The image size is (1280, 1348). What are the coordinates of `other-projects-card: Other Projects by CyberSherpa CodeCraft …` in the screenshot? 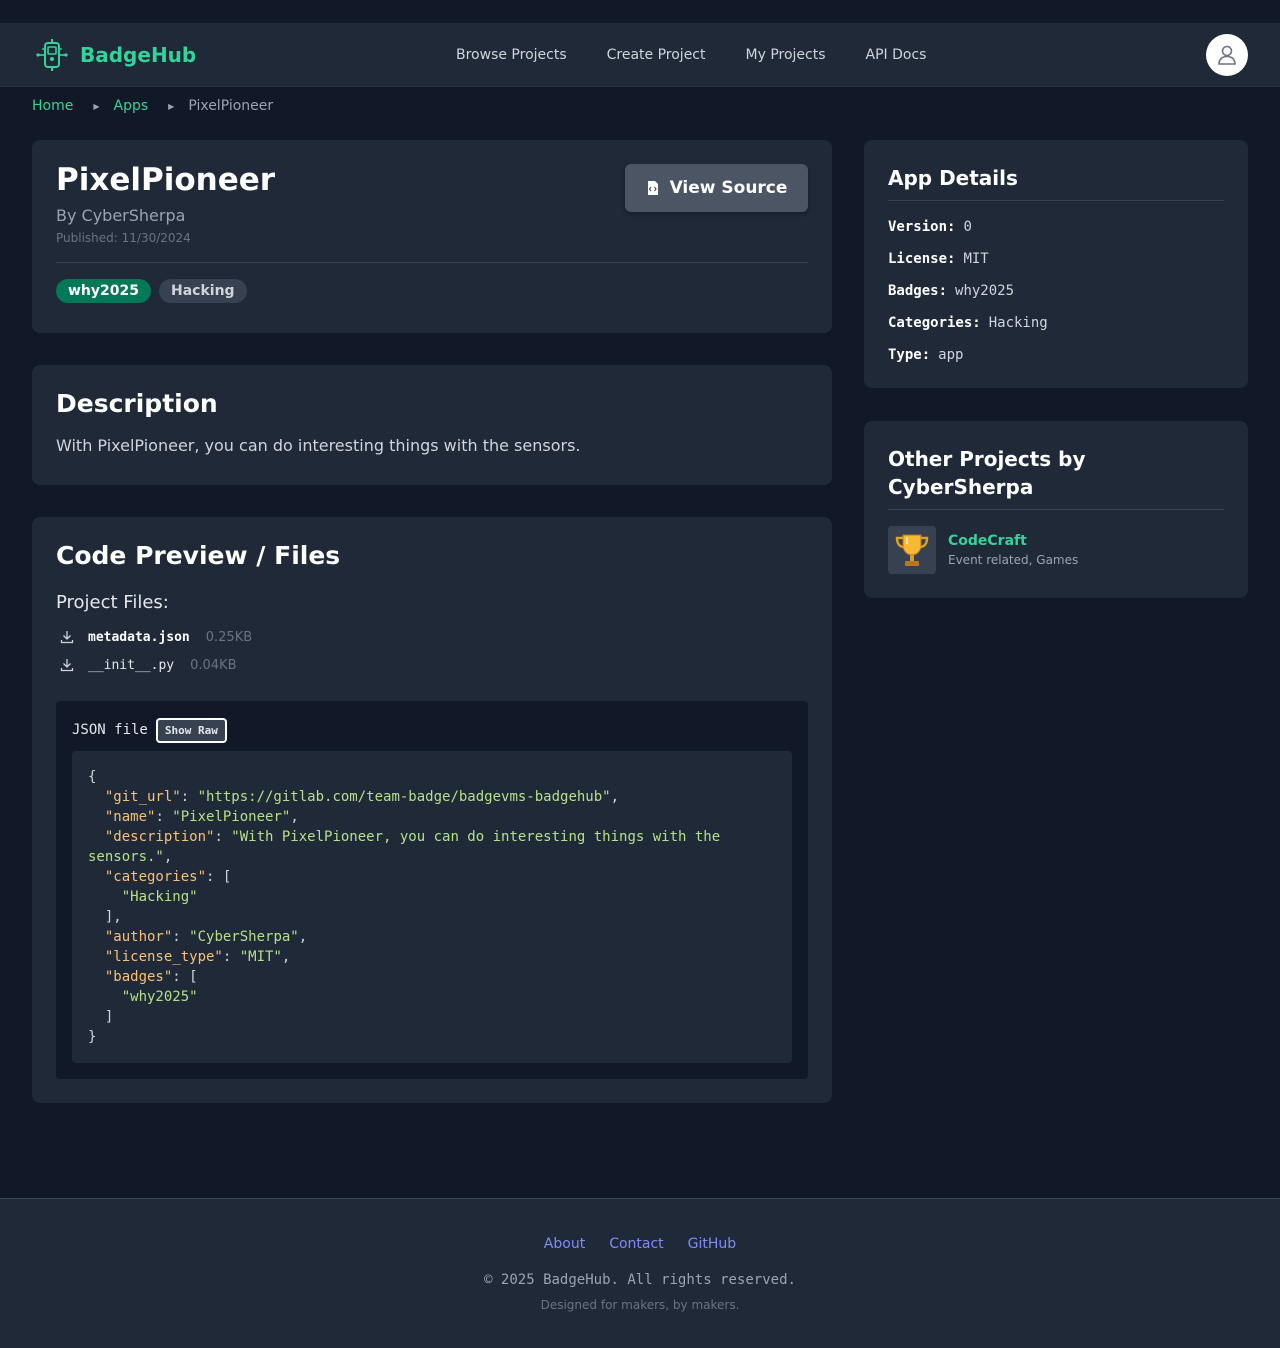 It's located at (1056, 509).